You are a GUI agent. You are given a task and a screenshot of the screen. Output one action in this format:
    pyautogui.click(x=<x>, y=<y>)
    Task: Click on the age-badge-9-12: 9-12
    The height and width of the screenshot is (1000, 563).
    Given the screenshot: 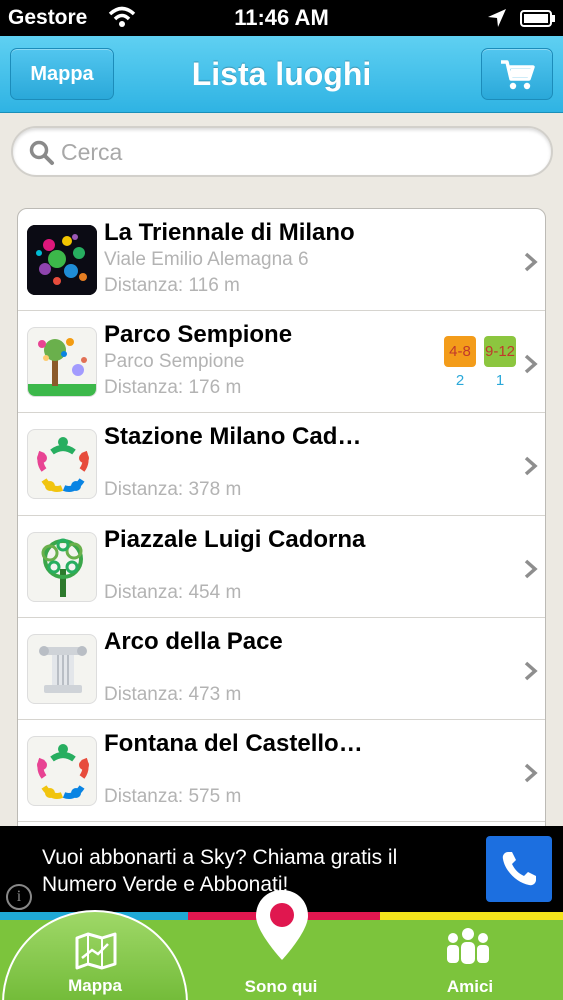 What is the action you would take?
    pyautogui.click(x=500, y=352)
    